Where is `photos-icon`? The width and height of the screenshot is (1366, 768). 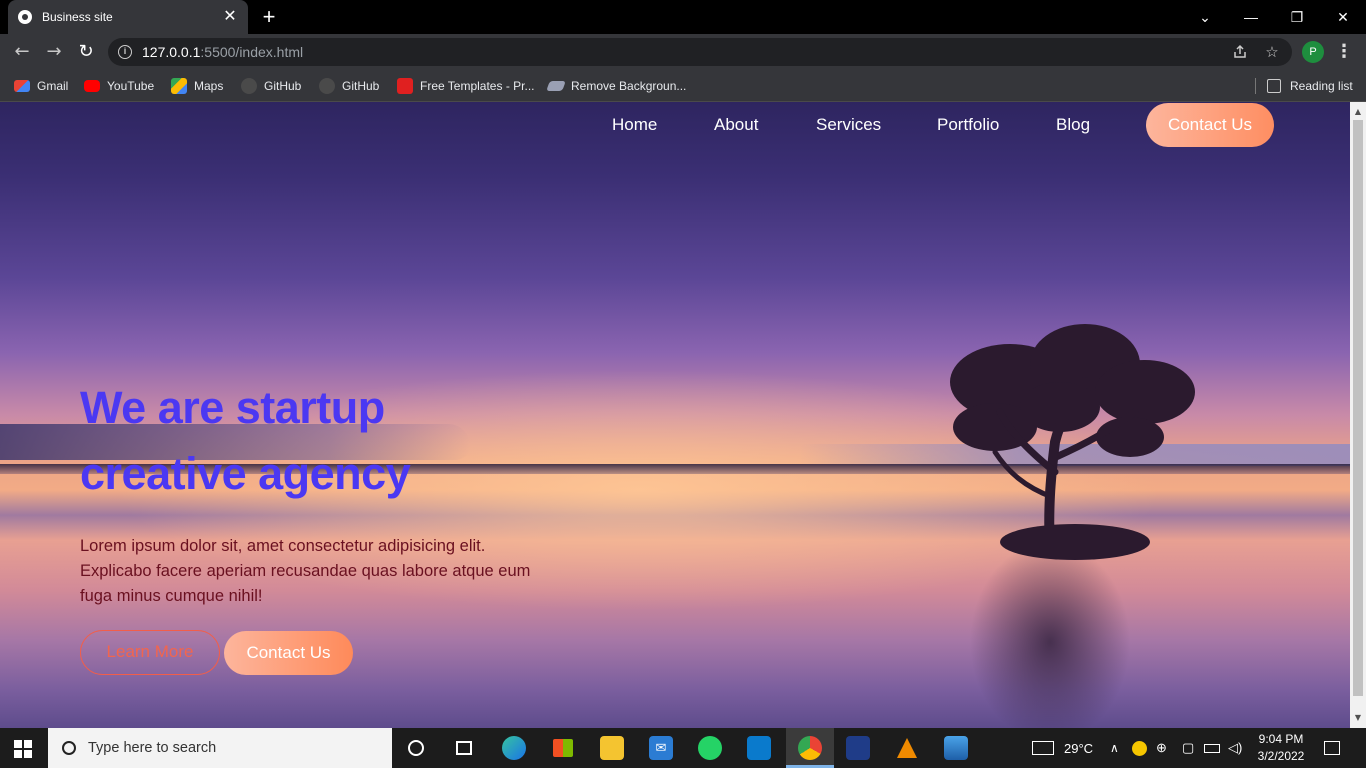
photos-icon is located at coordinates (956, 748).